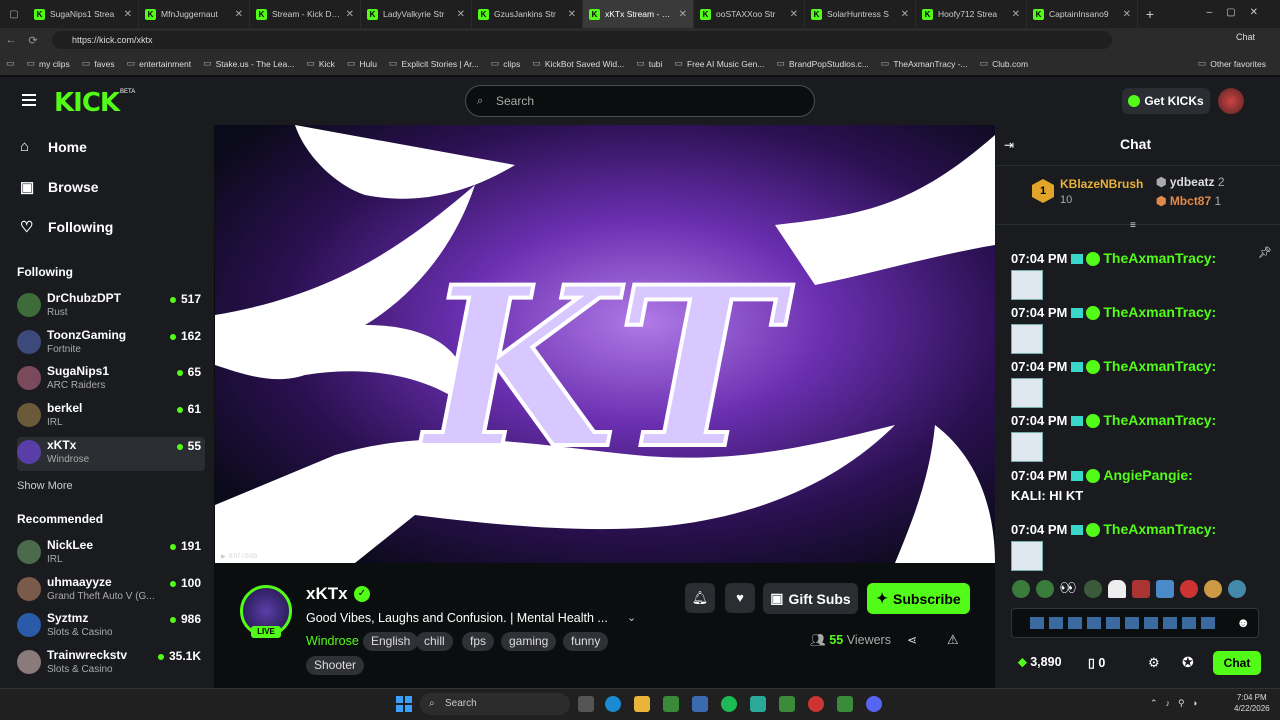 The image size is (1280, 720). I want to click on gift-subs-button: ▣ Gift Subs, so click(810, 598).